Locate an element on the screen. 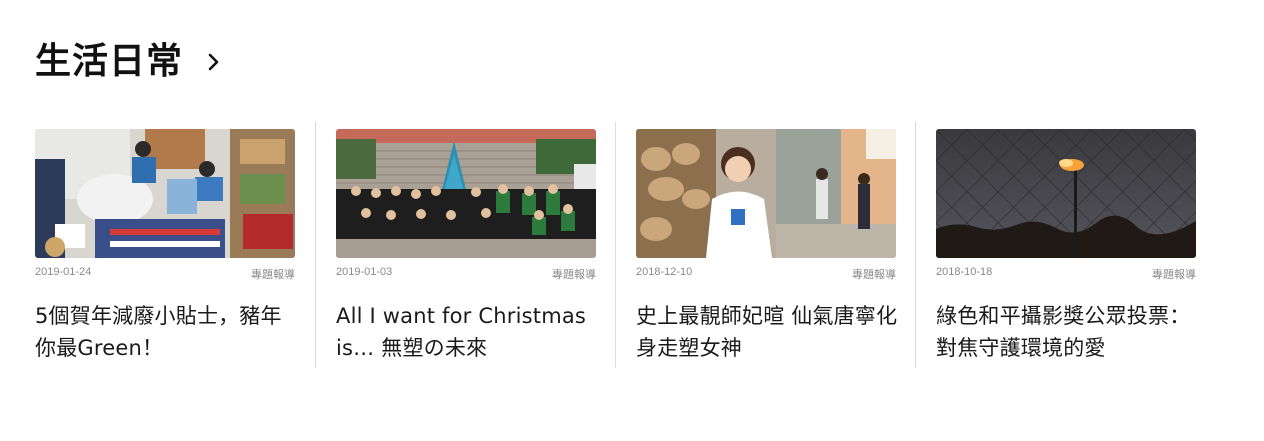 This screenshot has height=441, width=1264. section-header-link: 生活日常 is located at coordinates (128, 62).